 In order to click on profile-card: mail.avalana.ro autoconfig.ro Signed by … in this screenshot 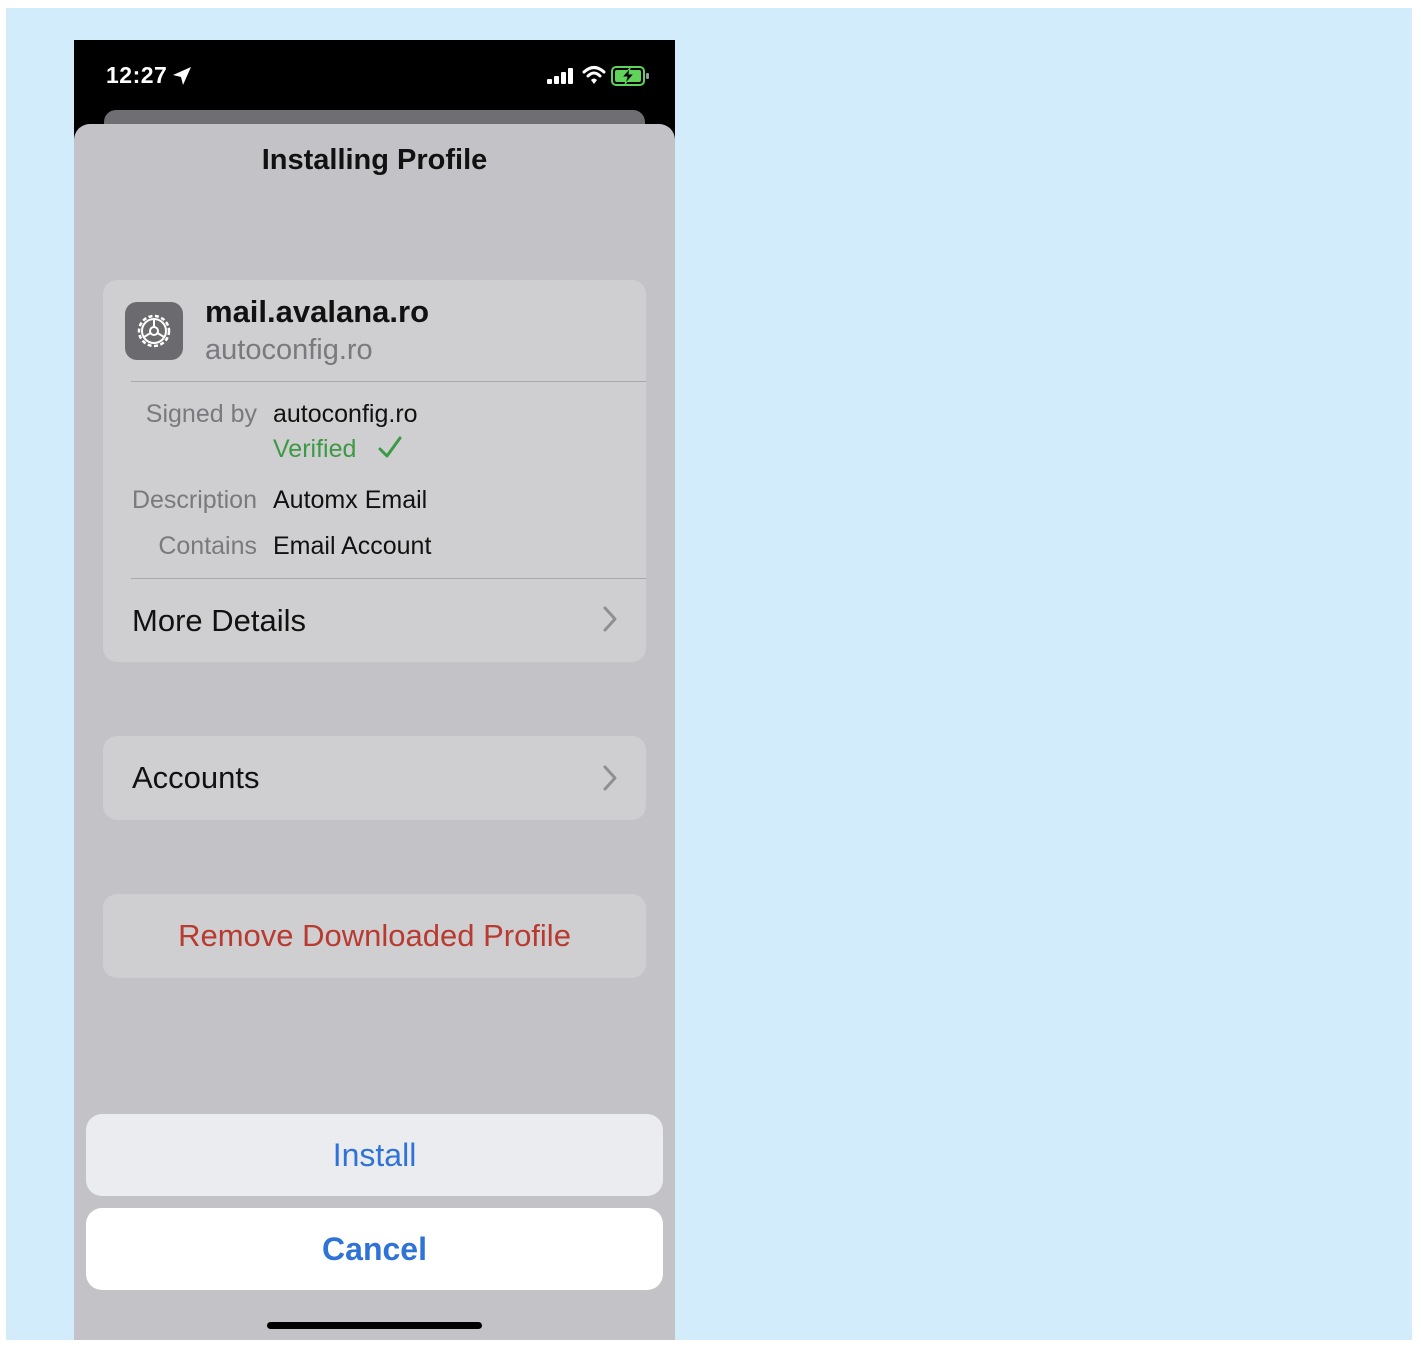, I will do `click(374, 471)`.